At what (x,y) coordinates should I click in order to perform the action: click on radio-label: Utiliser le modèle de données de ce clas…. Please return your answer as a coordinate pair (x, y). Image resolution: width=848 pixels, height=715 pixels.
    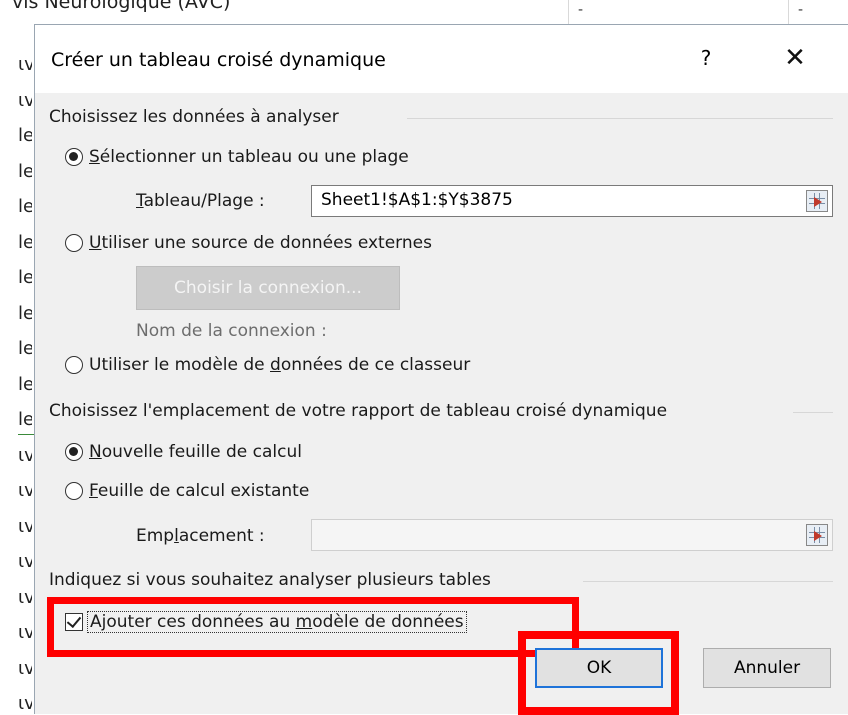
    Looking at the image, I should click on (280, 365).